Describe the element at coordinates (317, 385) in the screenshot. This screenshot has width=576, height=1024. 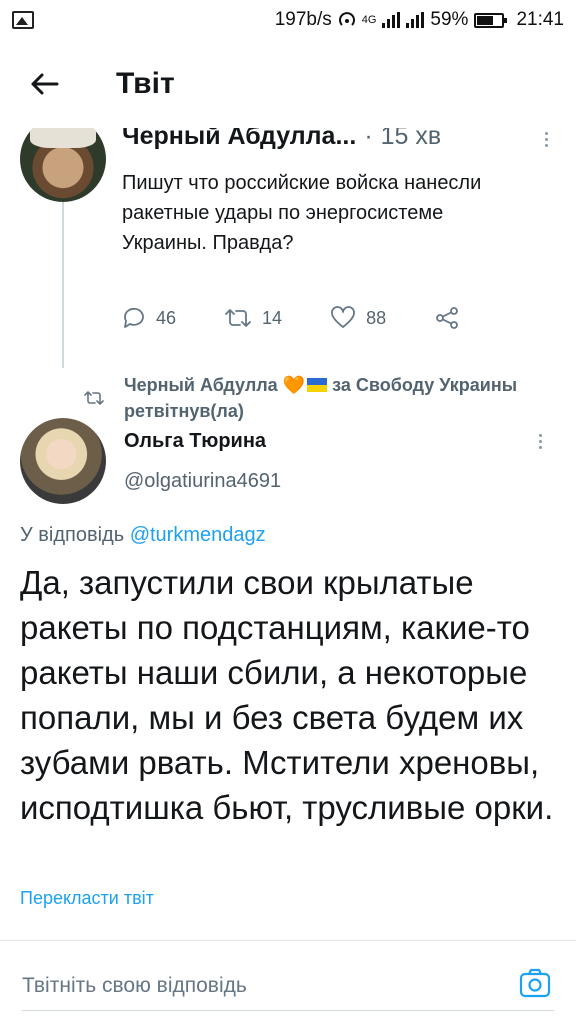
I see `ukraine-flag-icon` at that location.